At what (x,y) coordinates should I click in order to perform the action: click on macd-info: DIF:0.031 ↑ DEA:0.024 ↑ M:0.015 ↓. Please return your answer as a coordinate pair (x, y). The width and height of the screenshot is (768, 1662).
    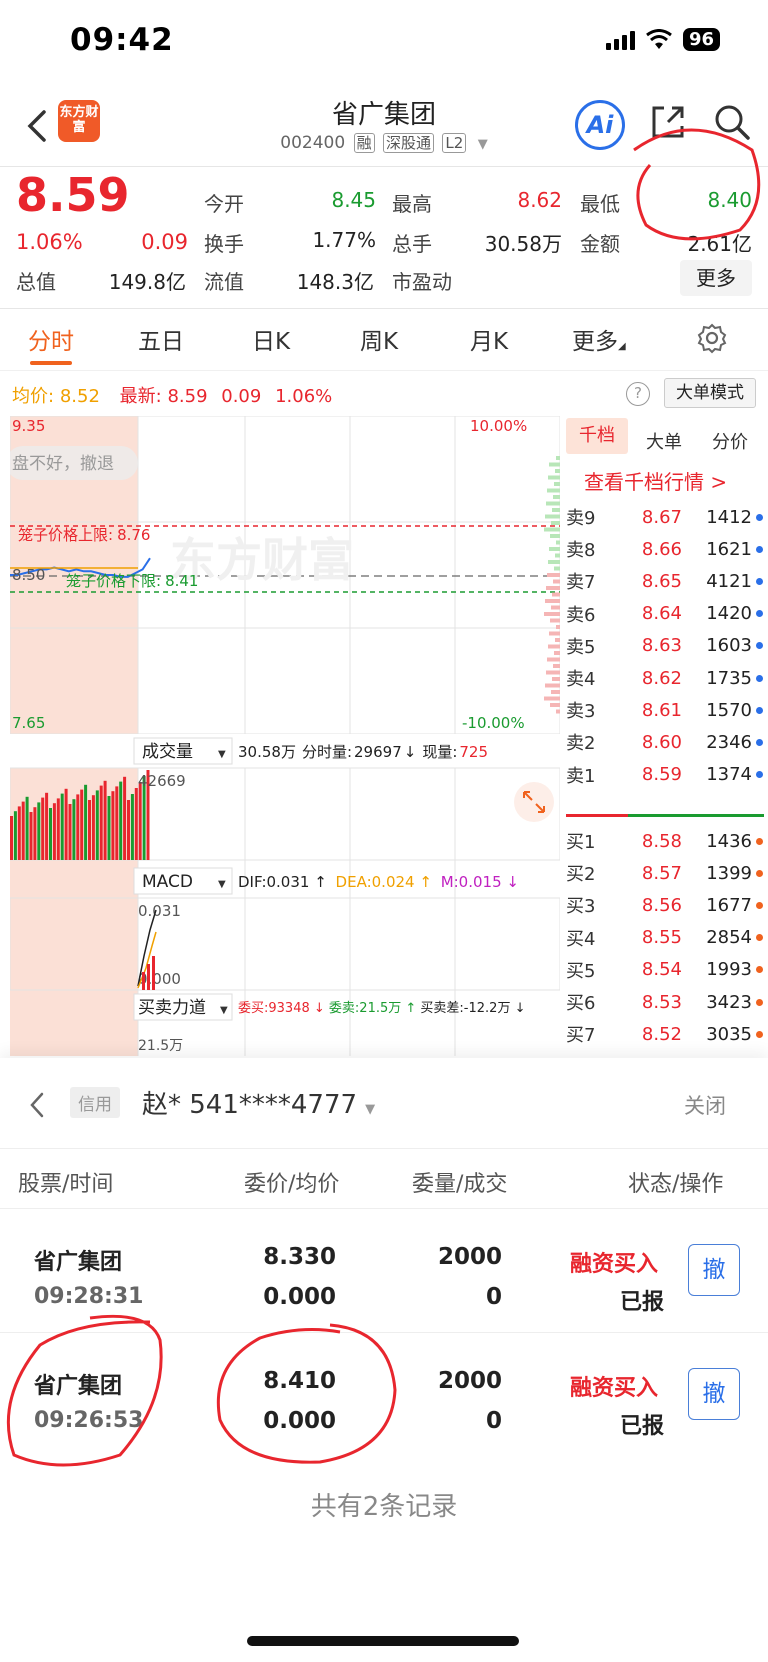
    Looking at the image, I should click on (378, 882).